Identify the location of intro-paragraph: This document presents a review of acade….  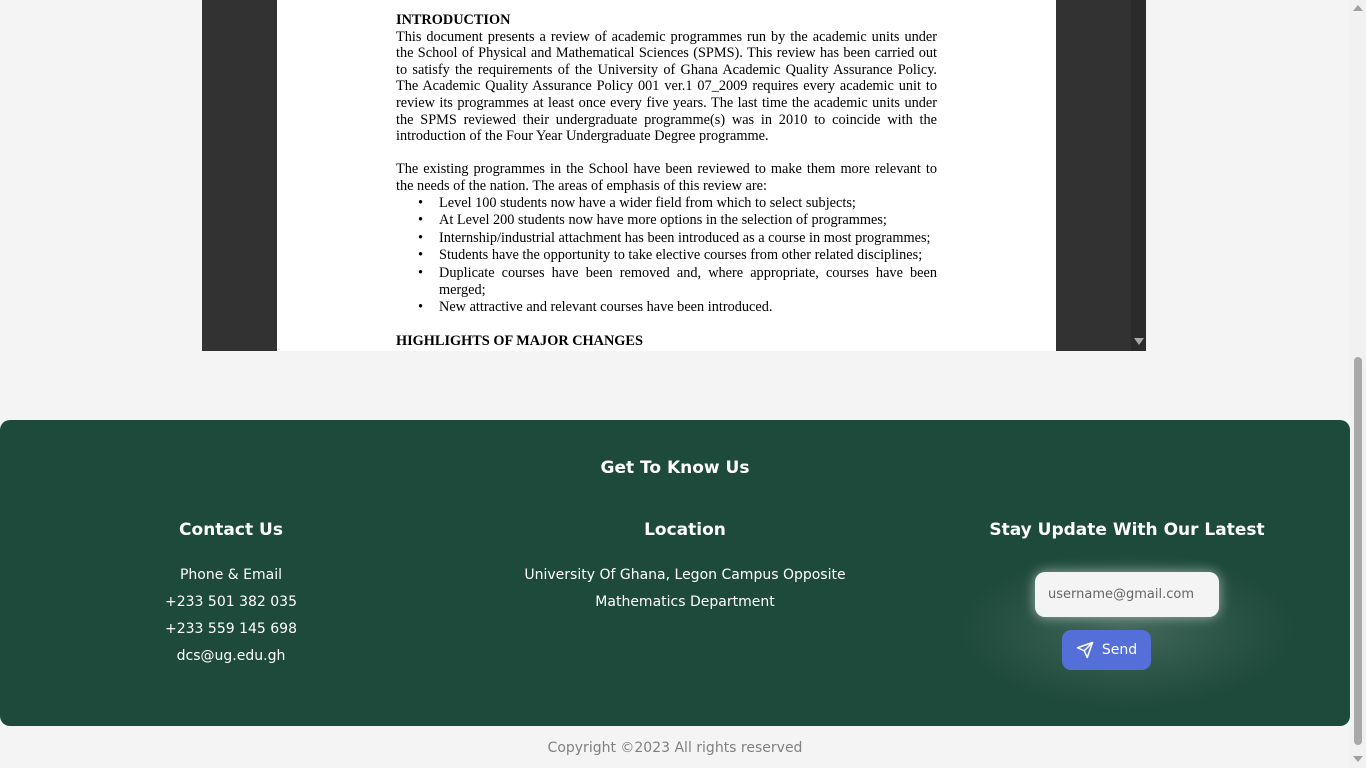
(666, 86).